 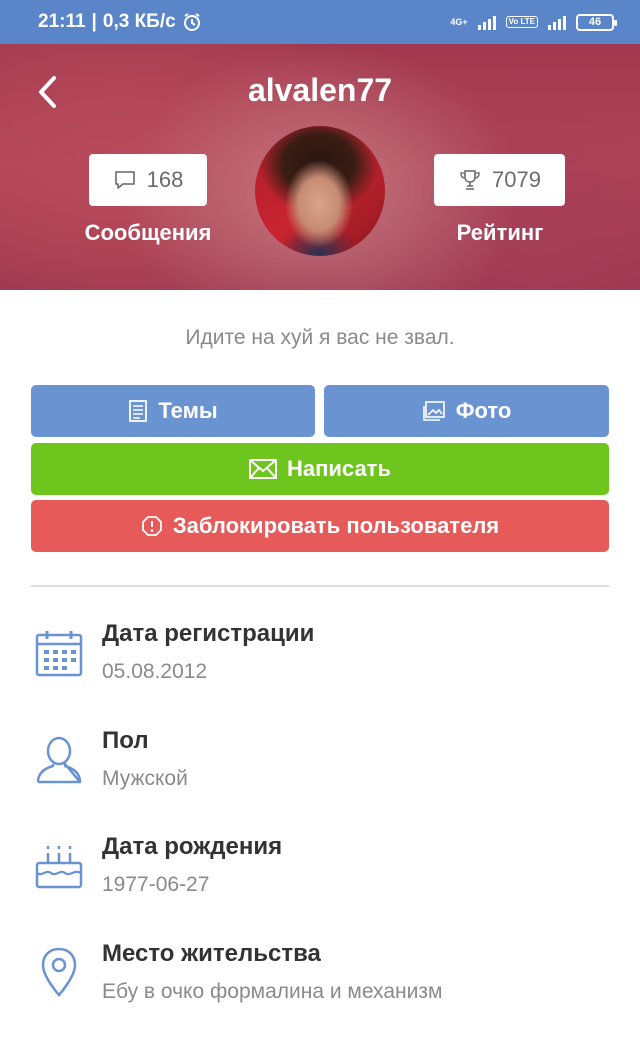 What do you see at coordinates (320, 586) in the screenshot?
I see `section-divider` at bounding box center [320, 586].